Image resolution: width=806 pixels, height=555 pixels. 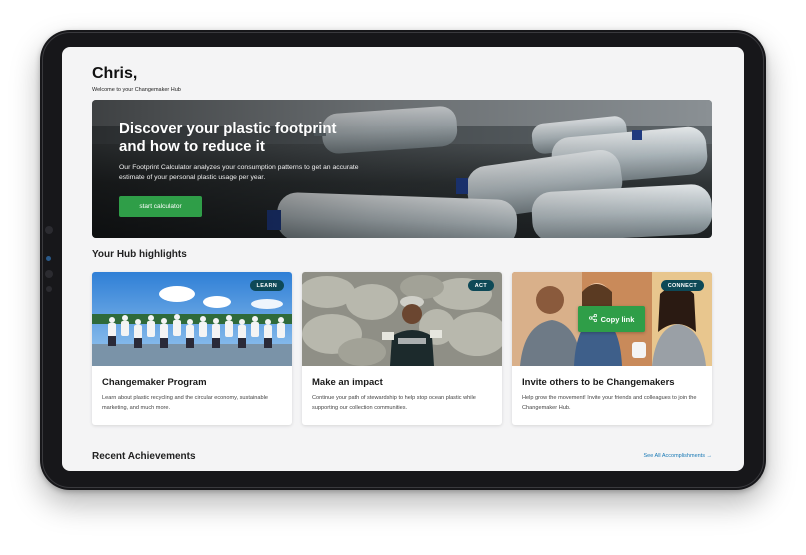 I want to click on welcome-subtitle: Welcome to your Changemaker Hub, so click(x=136, y=90).